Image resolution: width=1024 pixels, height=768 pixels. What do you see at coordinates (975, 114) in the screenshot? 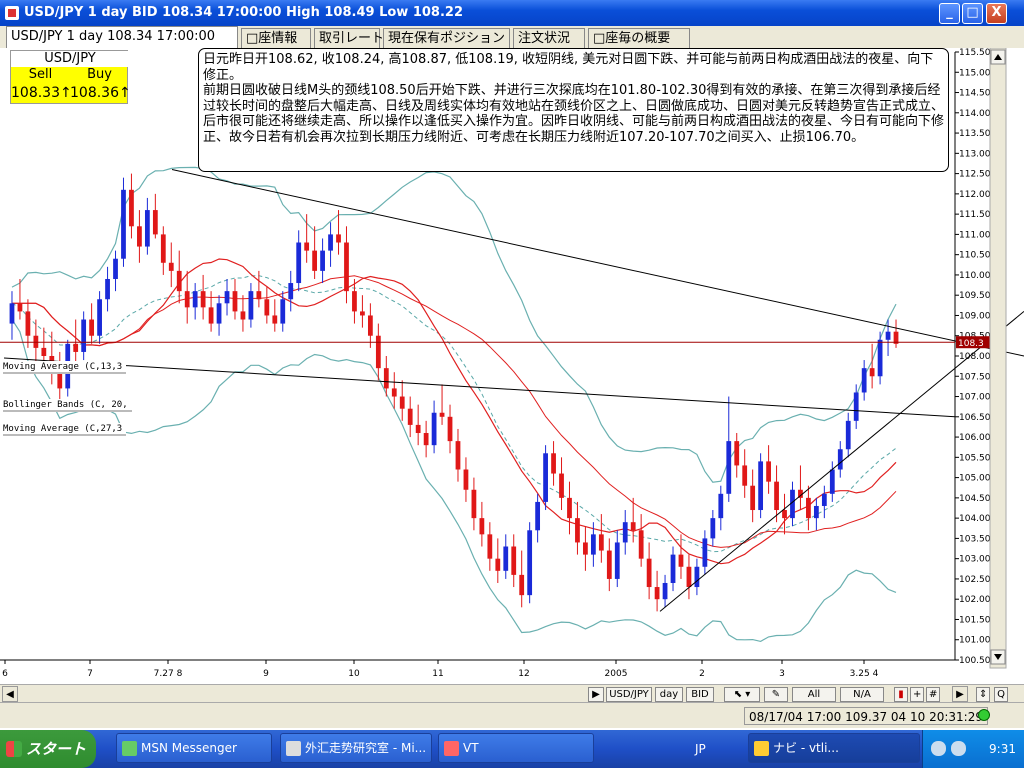
I see `y-tick-label: 114.00` at bounding box center [975, 114].